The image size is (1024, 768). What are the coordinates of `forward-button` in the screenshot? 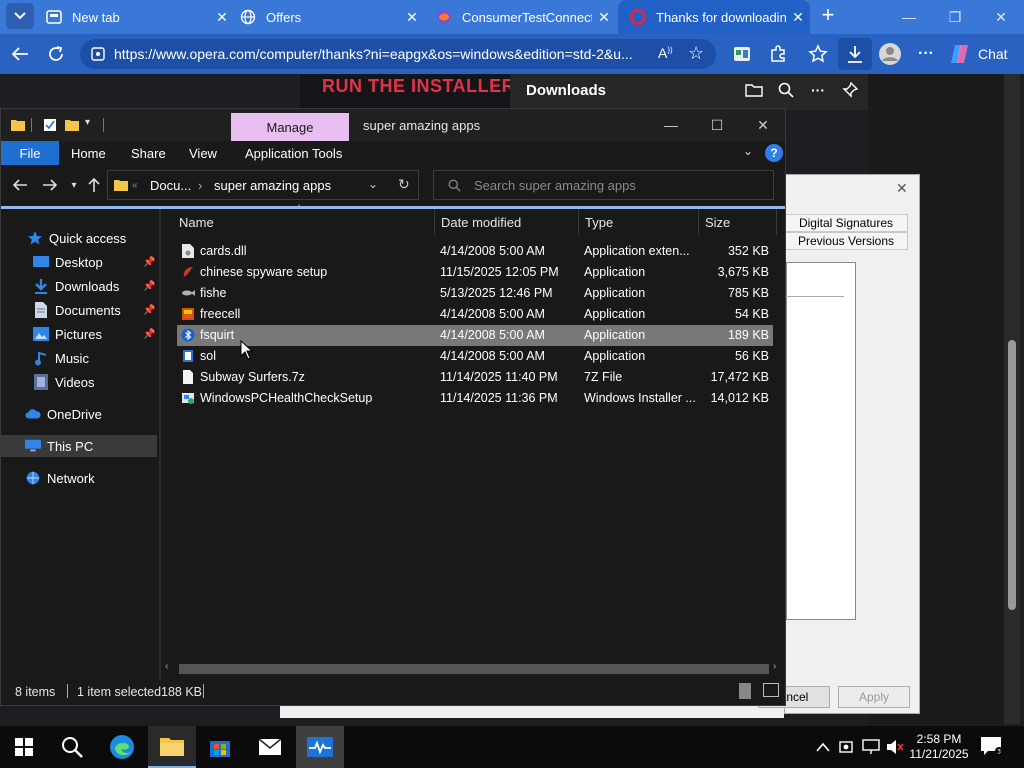 It's located at (50, 185).